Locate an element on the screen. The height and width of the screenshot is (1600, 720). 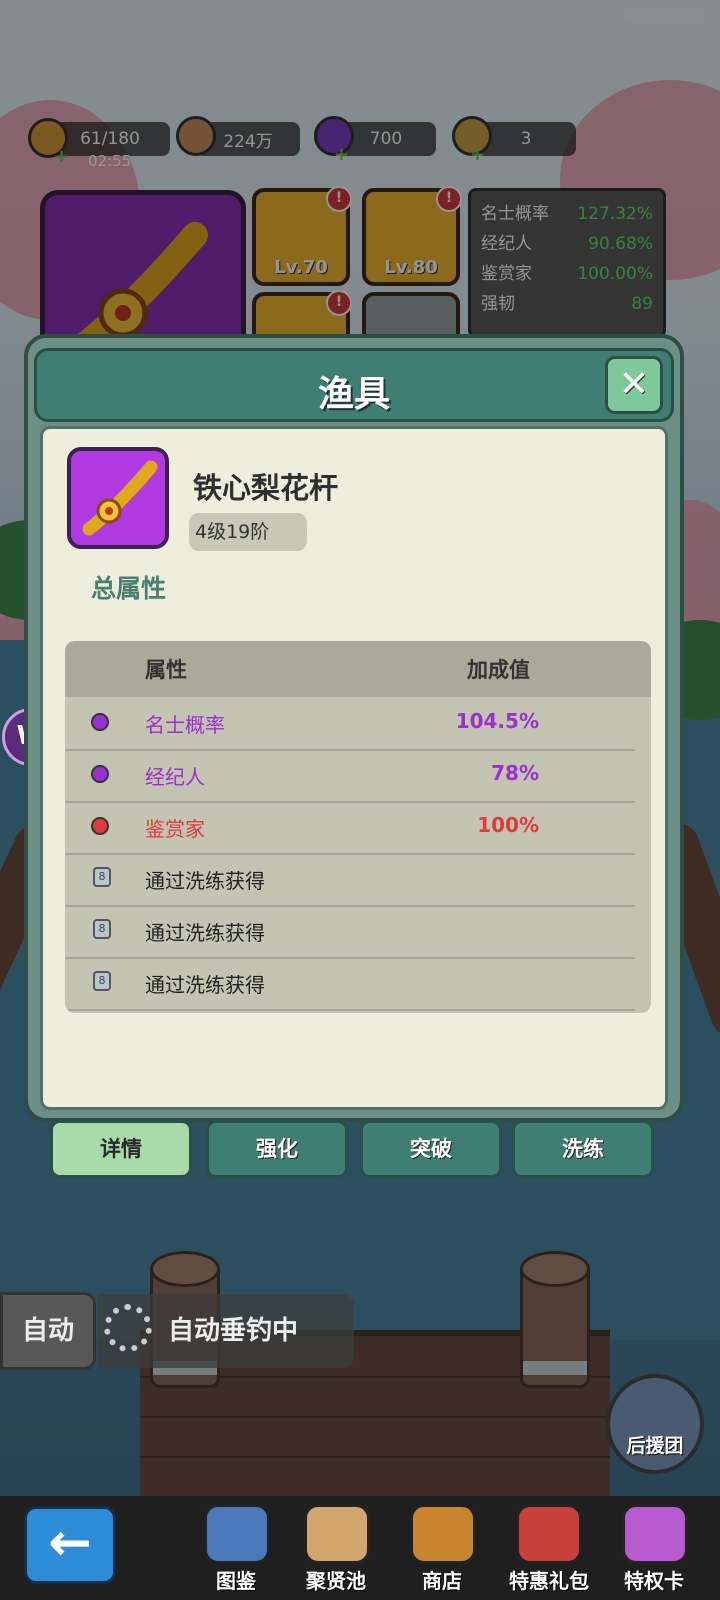
attribute-name: 名士概率 is located at coordinates (185, 725).